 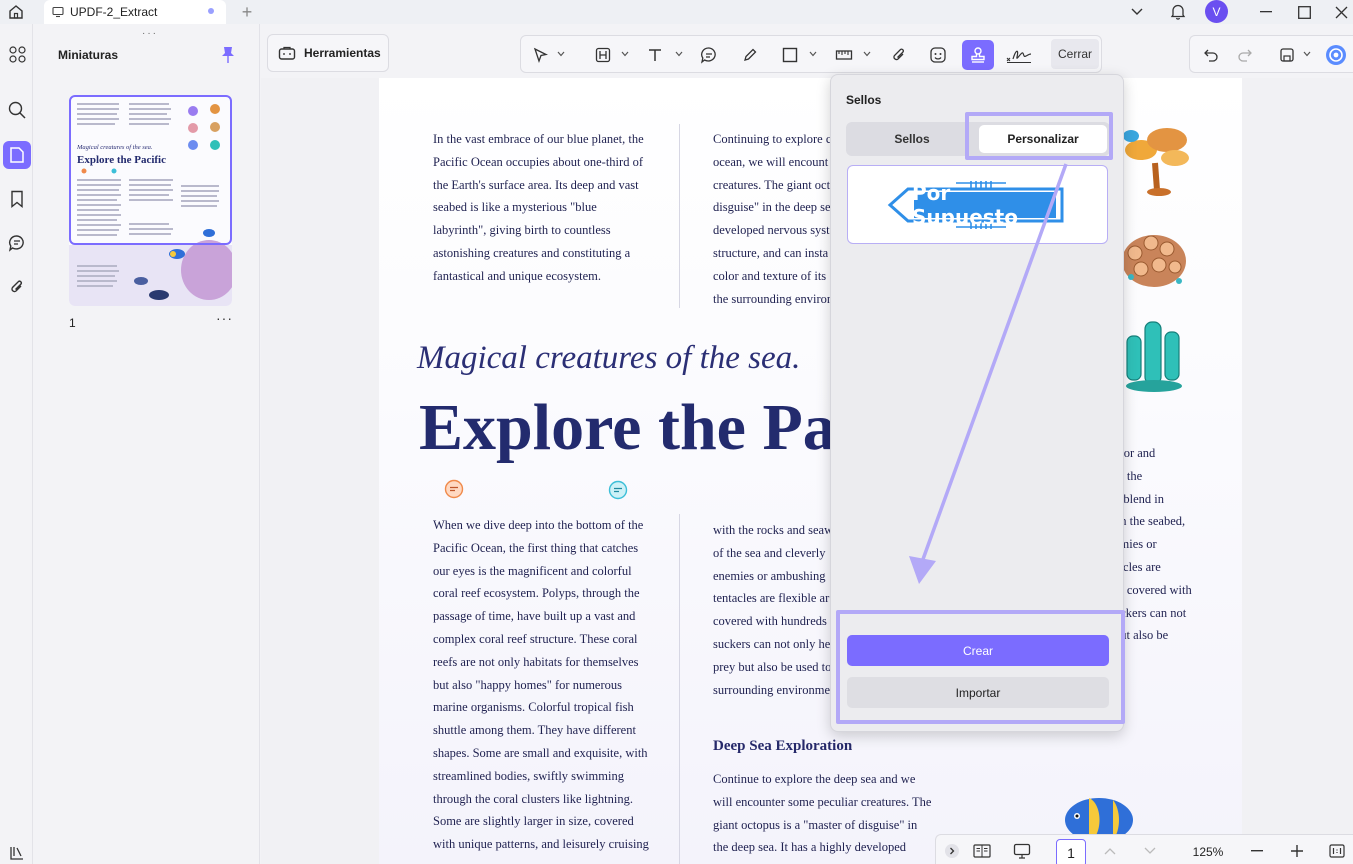 What do you see at coordinates (655, 55) in the screenshot?
I see `text-tool-icon` at bounding box center [655, 55].